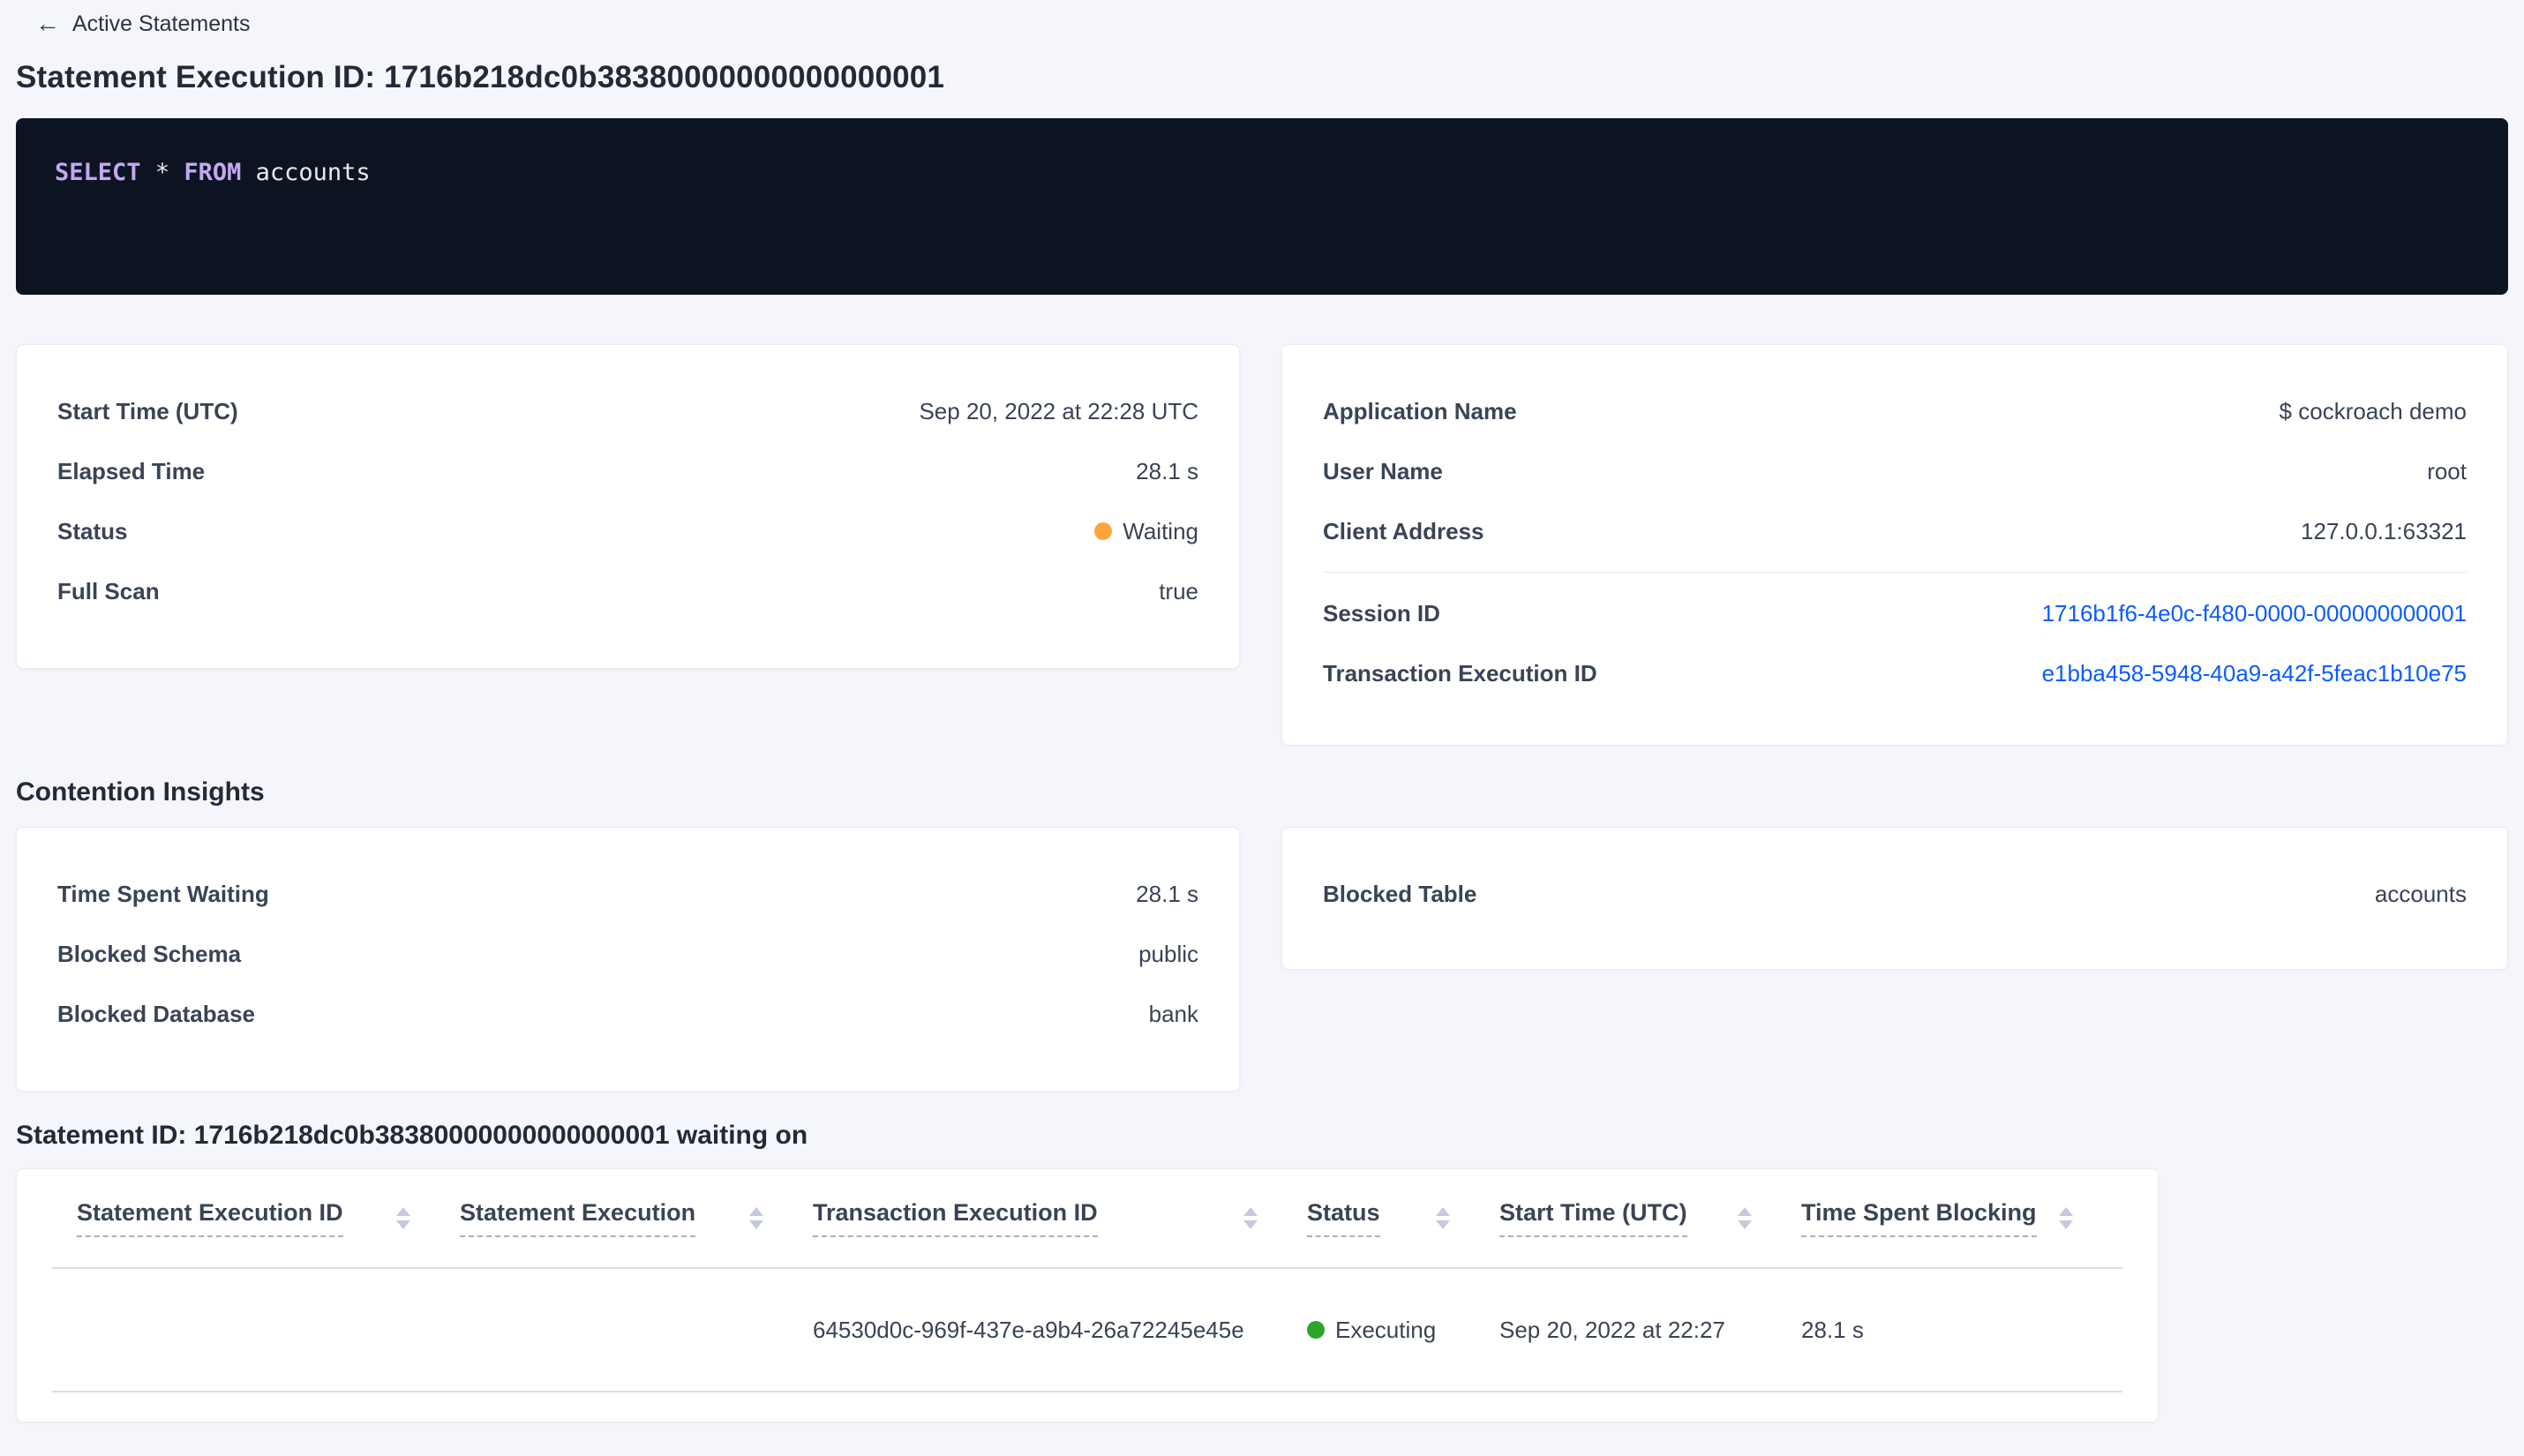 Image resolution: width=2524 pixels, height=1456 pixels. I want to click on user-name-label: User Name, so click(1383, 470).